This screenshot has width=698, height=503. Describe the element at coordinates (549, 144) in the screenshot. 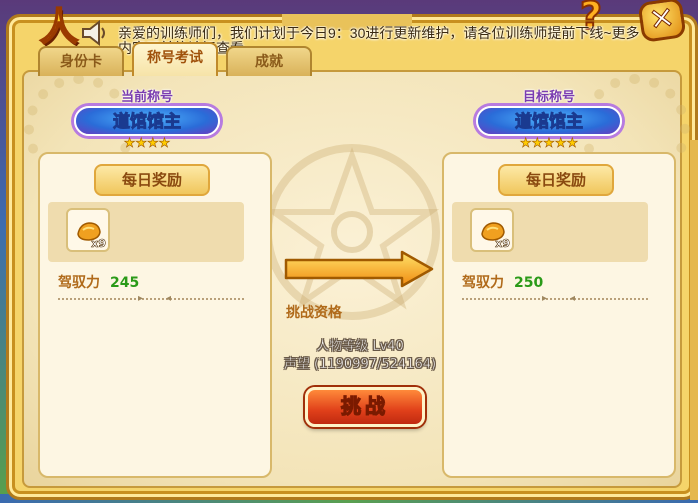

I see `target-rank-stars: ★★★★★` at that location.